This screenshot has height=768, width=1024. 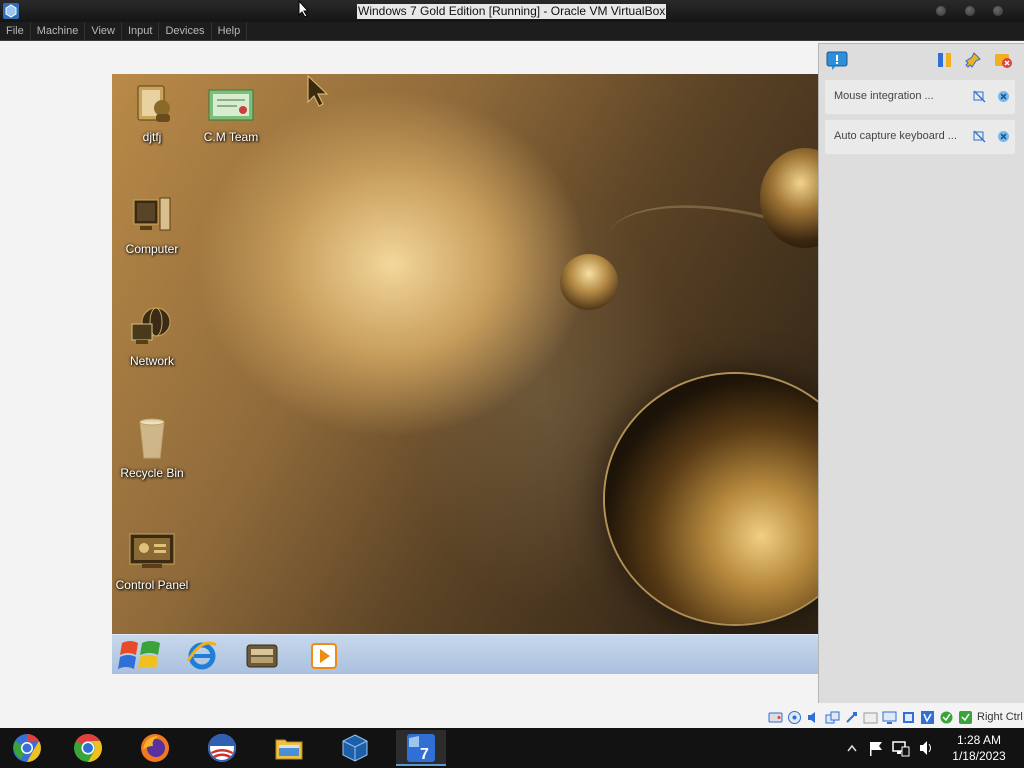 What do you see at coordinates (852, 748) in the screenshot?
I see `chevron-up-icon` at bounding box center [852, 748].